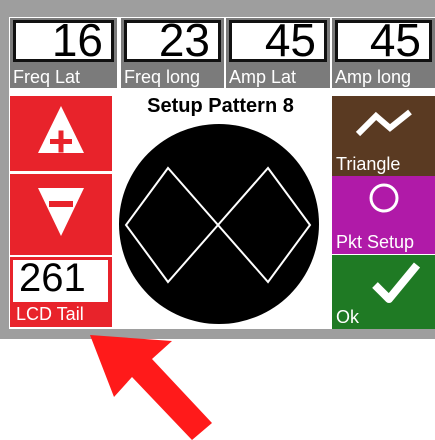 The height and width of the screenshot is (440, 435). Describe the element at coordinates (384, 198) in the screenshot. I see `circle-icon` at that location.